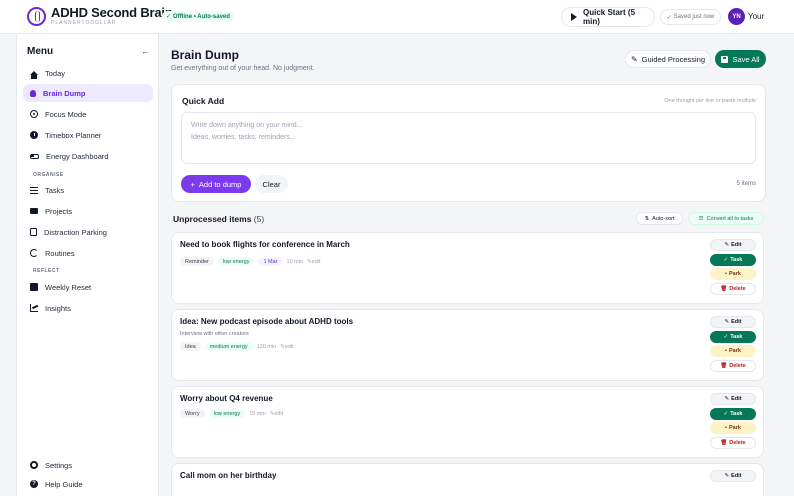 The image size is (794, 496). Describe the element at coordinates (88, 73) in the screenshot. I see `sidebar-item-today: Today` at that location.